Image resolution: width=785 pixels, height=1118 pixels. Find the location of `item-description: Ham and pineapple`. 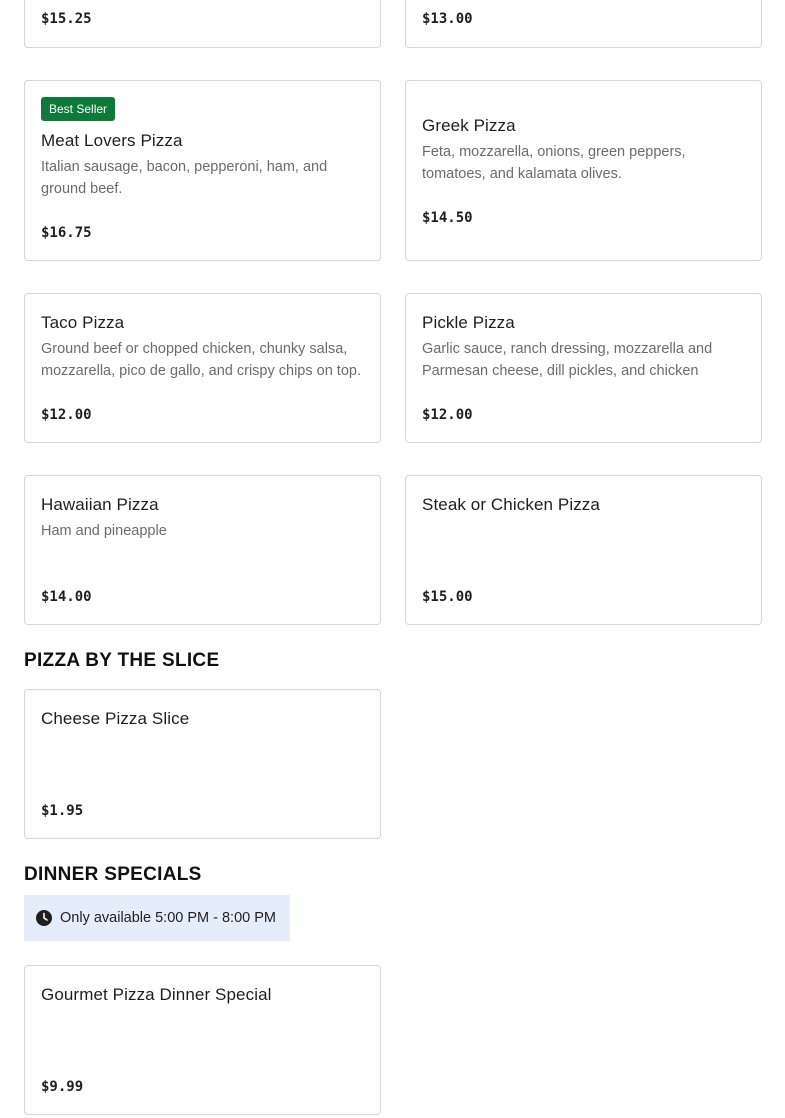

item-description: Ham and pineapple is located at coordinates (104, 531).